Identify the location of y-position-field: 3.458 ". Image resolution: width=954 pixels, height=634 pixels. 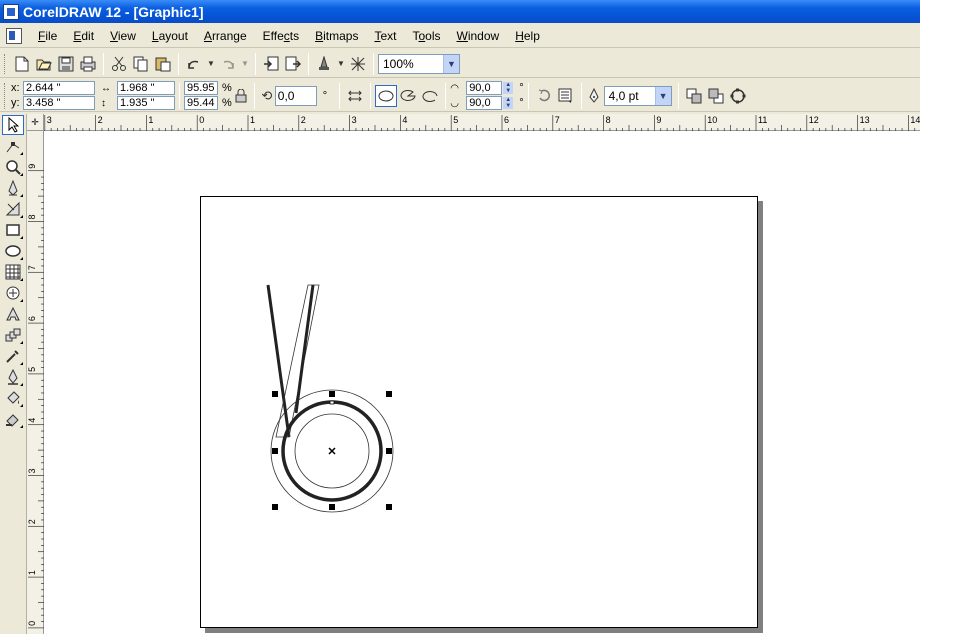
(59, 103).